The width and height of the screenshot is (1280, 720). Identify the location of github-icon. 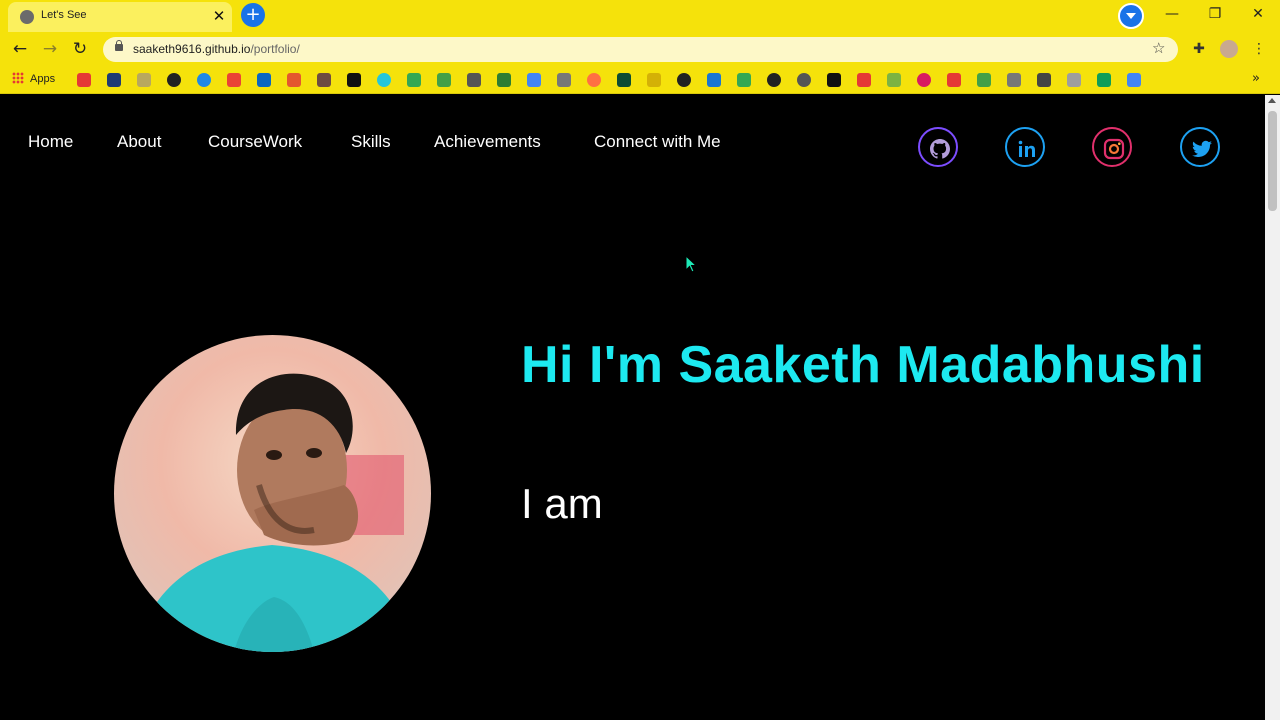
(940, 149).